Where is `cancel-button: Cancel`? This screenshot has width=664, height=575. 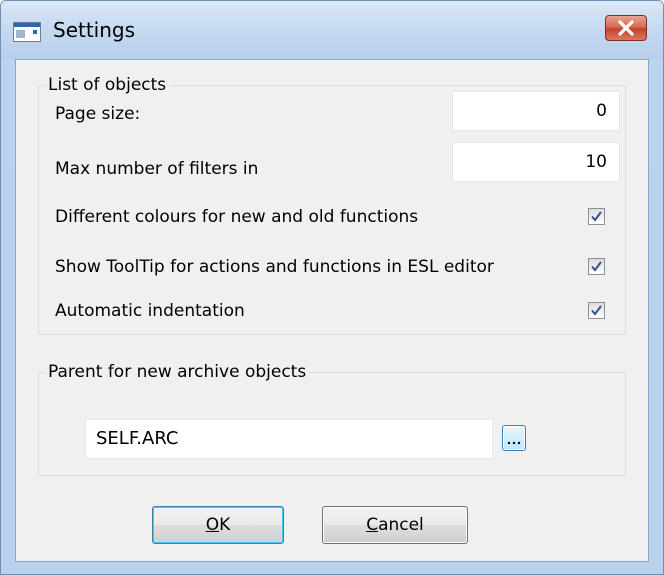 cancel-button: Cancel is located at coordinates (395, 525).